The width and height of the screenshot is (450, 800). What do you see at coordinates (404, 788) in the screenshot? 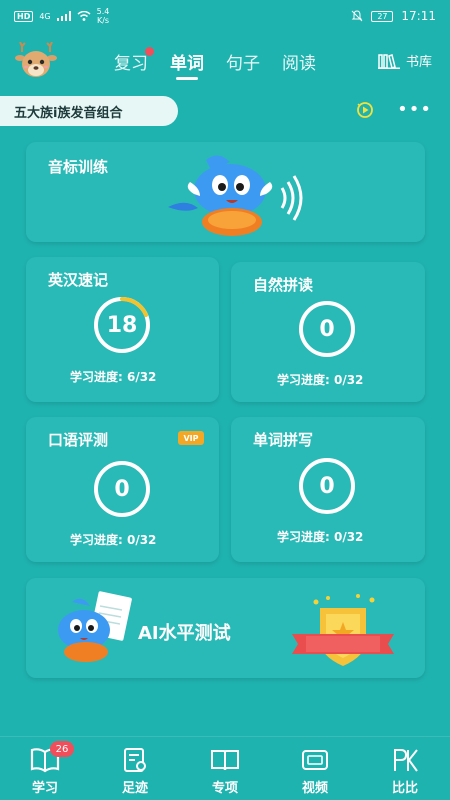
I see `bottom-nav-label: 比比` at bounding box center [404, 788].